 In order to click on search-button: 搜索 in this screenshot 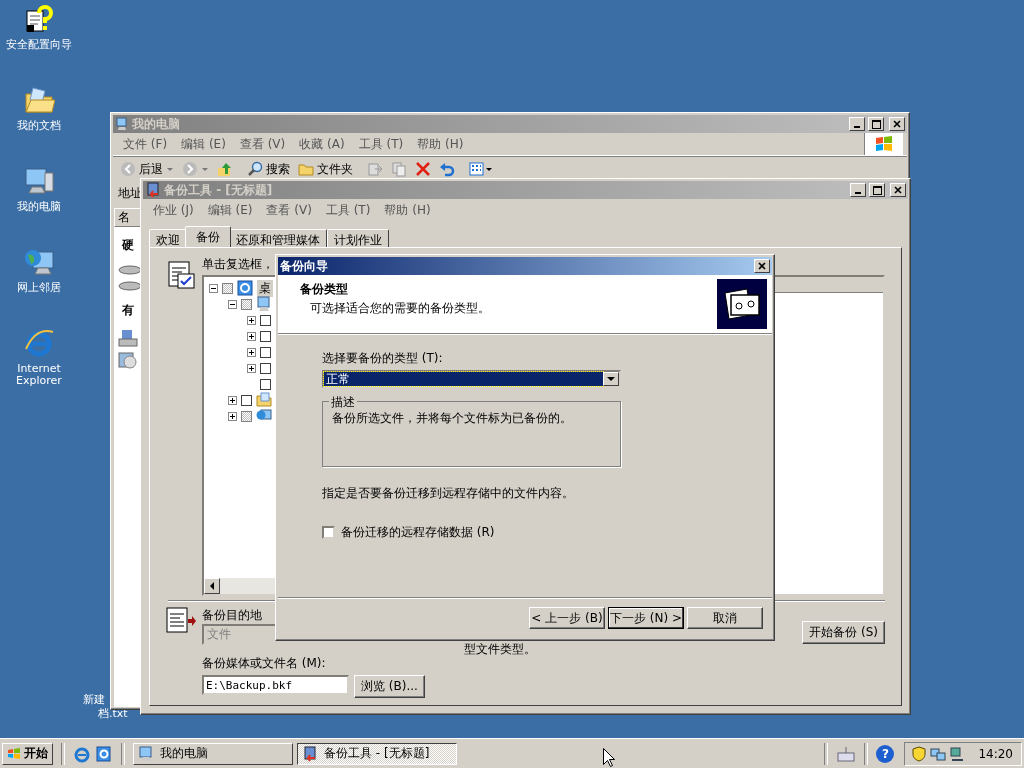, I will do `click(268, 169)`.